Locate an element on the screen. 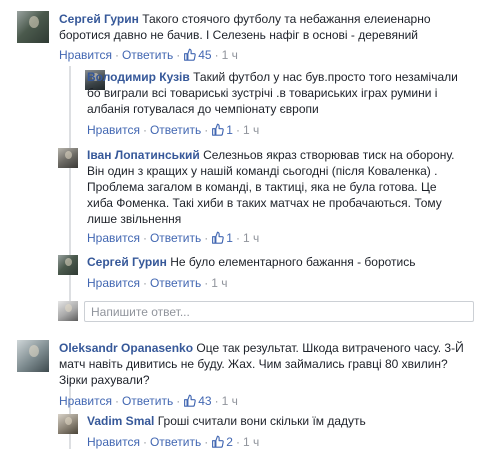  reply-thread-line is located at coordinates (70, 192).